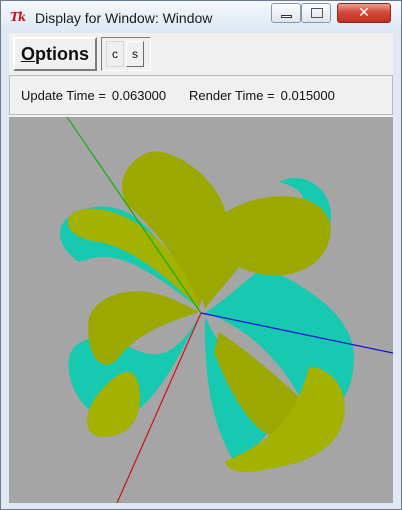 This screenshot has width=402, height=510. What do you see at coordinates (139, 95) in the screenshot?
I see `update-time-value: 0.063000` at bounding box center [139, 95].